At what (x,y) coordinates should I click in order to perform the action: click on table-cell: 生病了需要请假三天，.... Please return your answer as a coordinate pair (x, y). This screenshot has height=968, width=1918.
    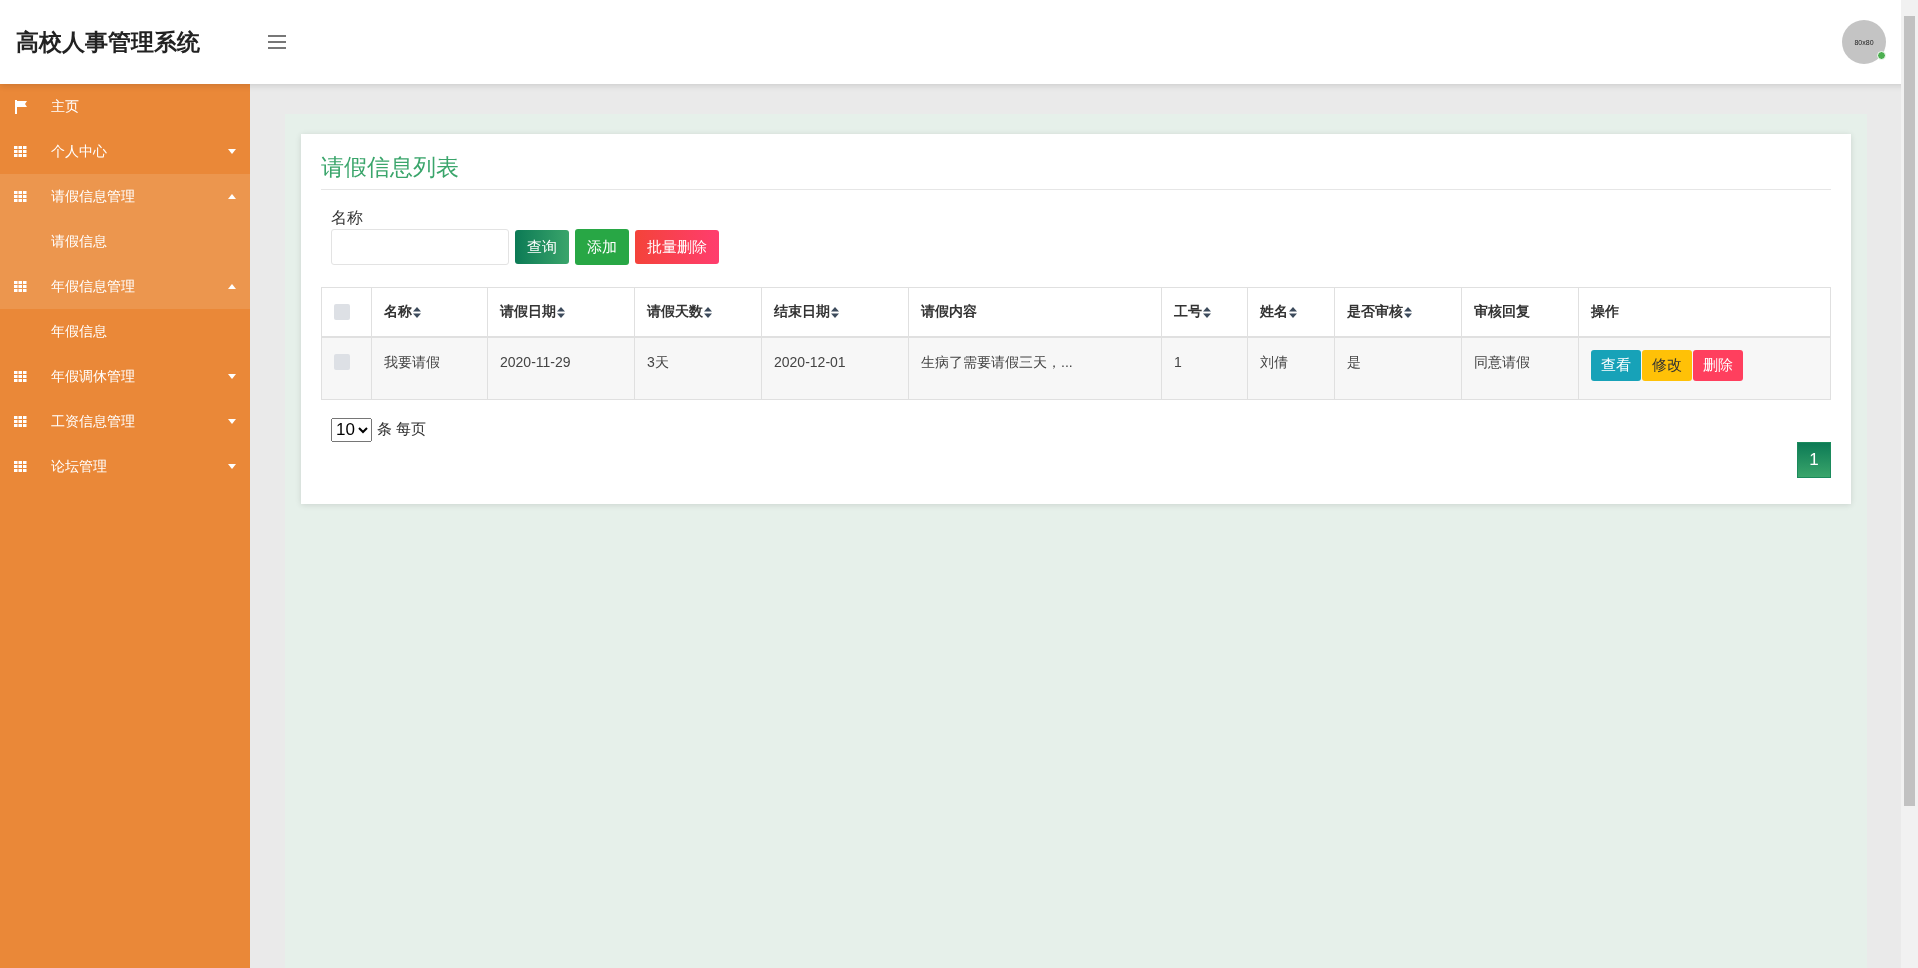
    Looking at the image, I should click on (997, 362).